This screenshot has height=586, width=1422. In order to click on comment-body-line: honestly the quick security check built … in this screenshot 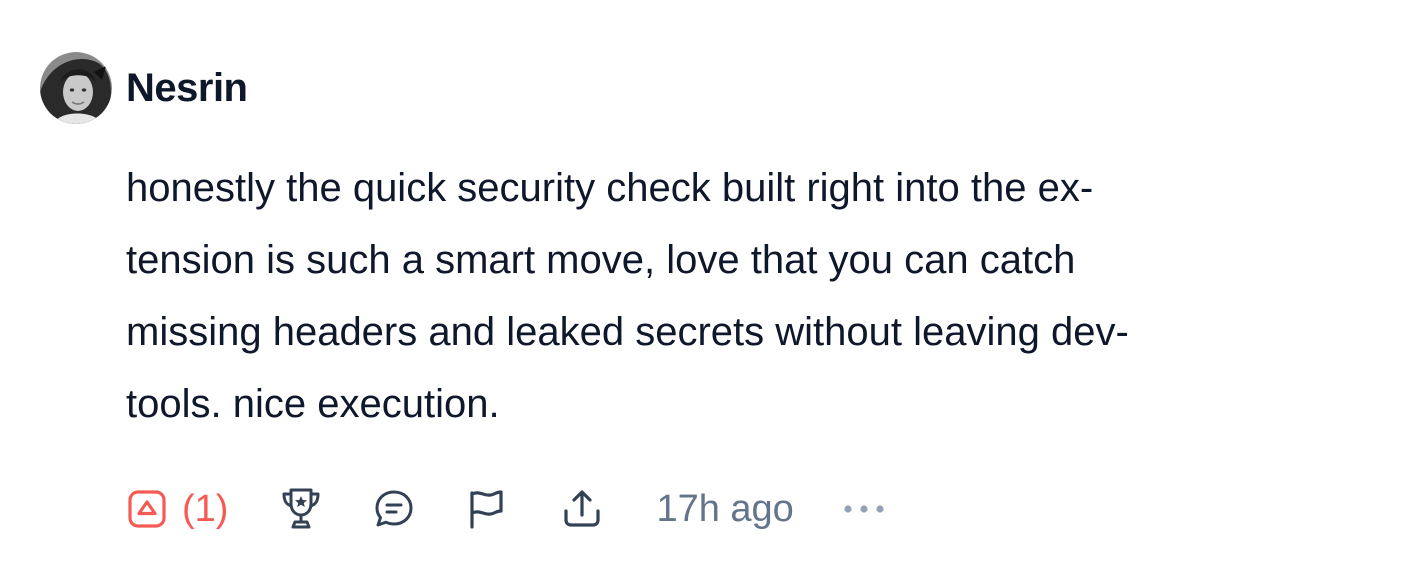, I will do `click(610, 188)`.